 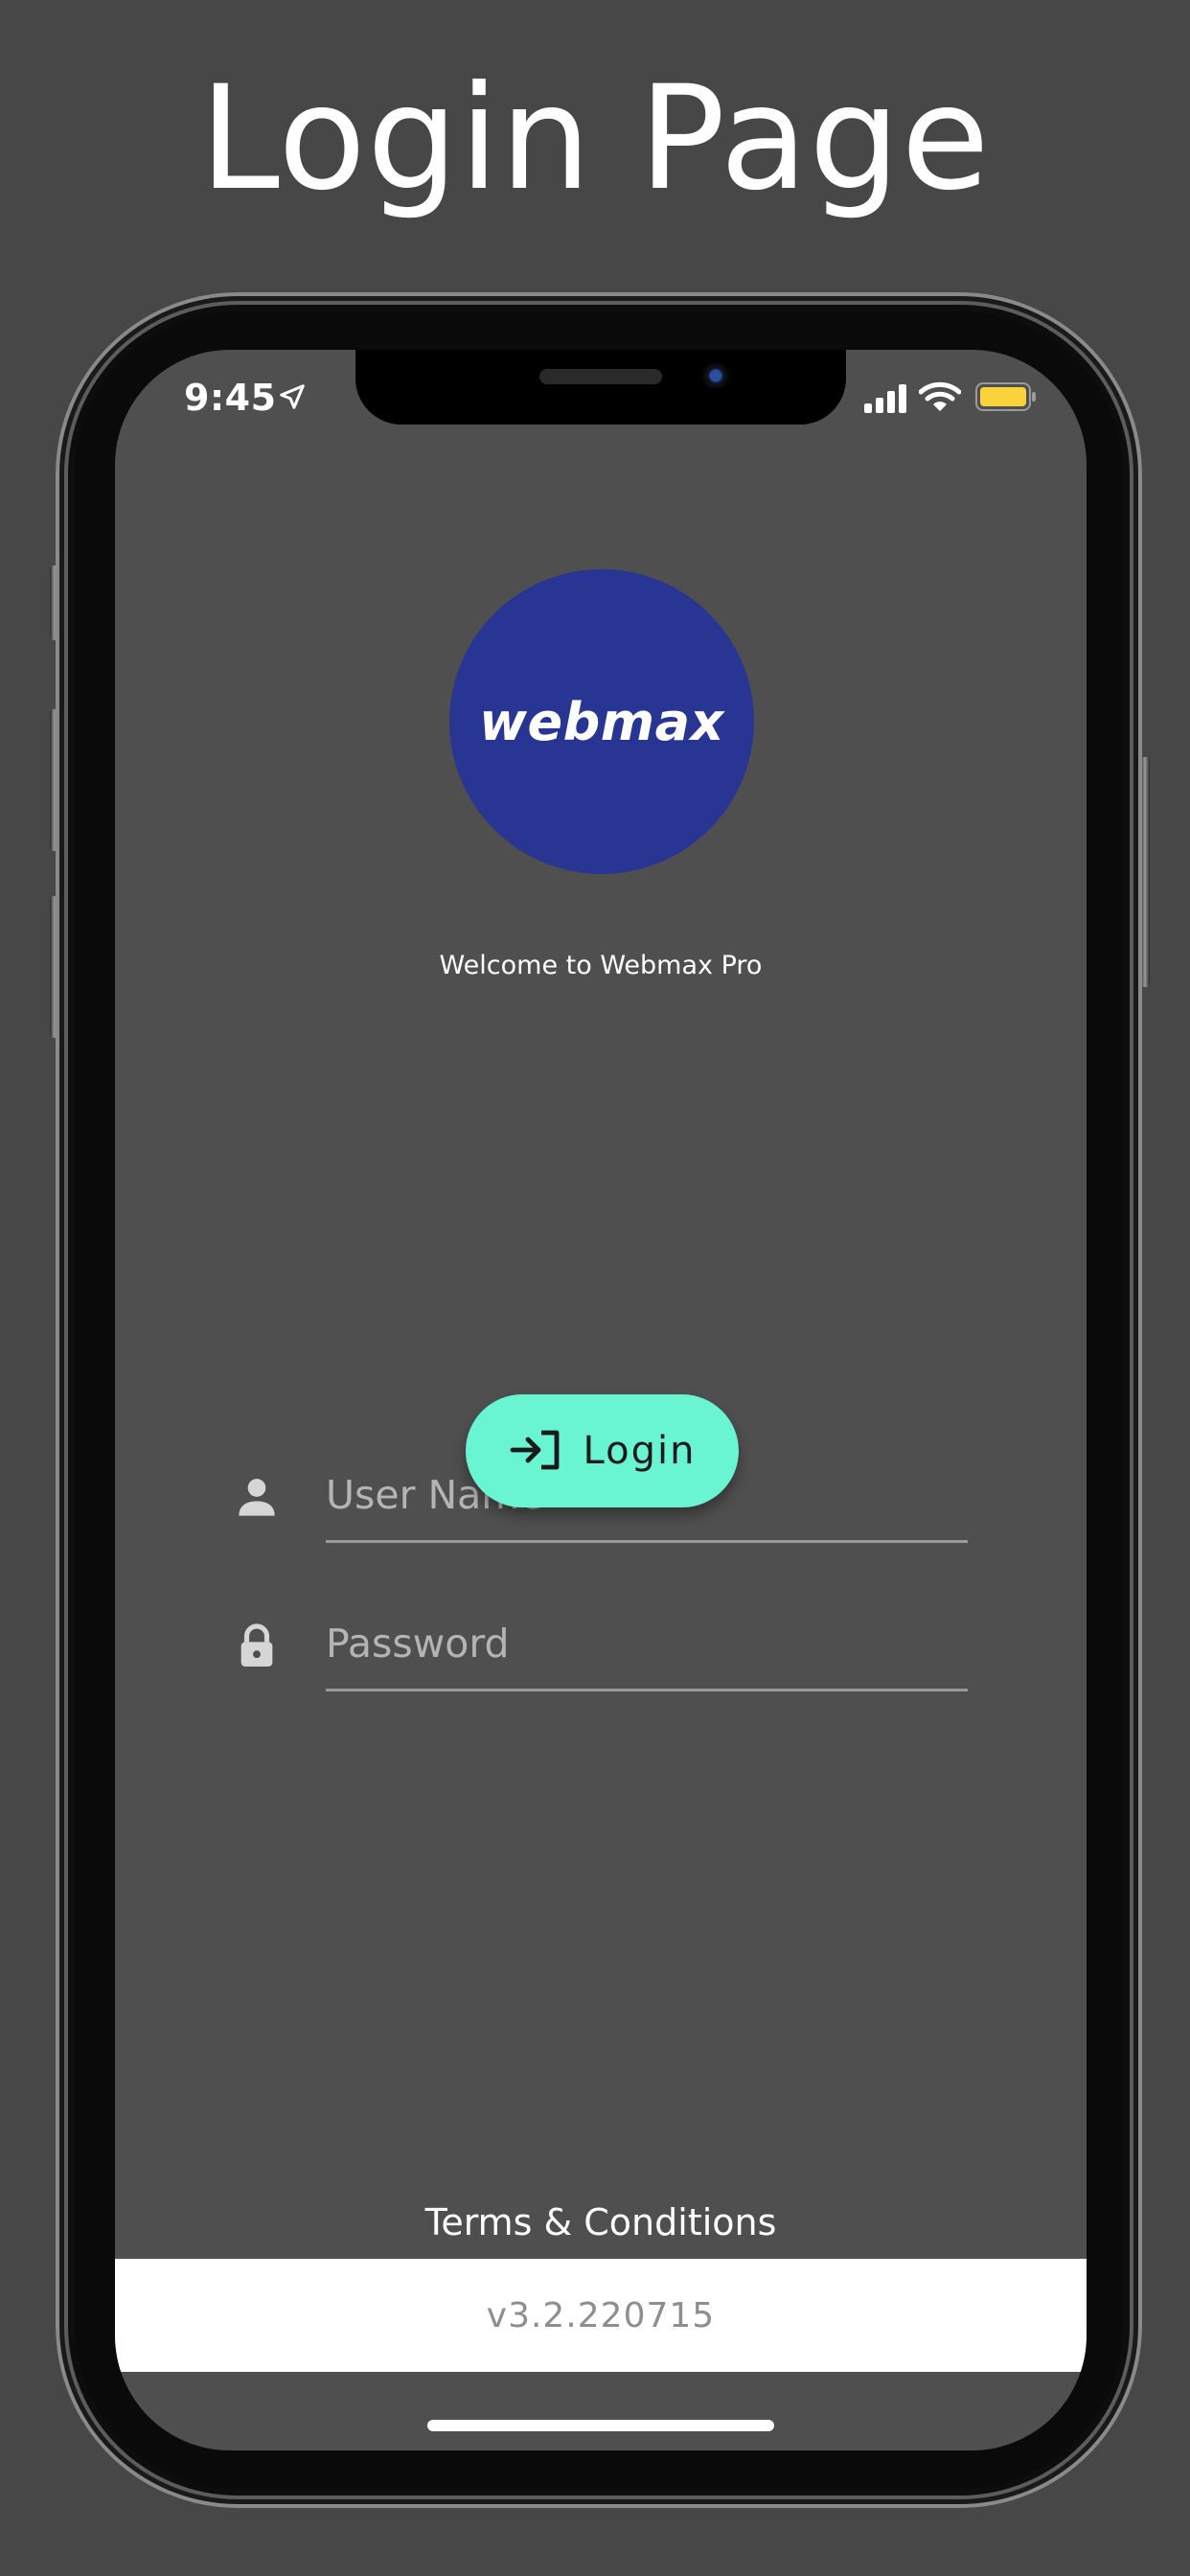 I want to click on webmax-logo: webmax, so click(x=602, y=721).